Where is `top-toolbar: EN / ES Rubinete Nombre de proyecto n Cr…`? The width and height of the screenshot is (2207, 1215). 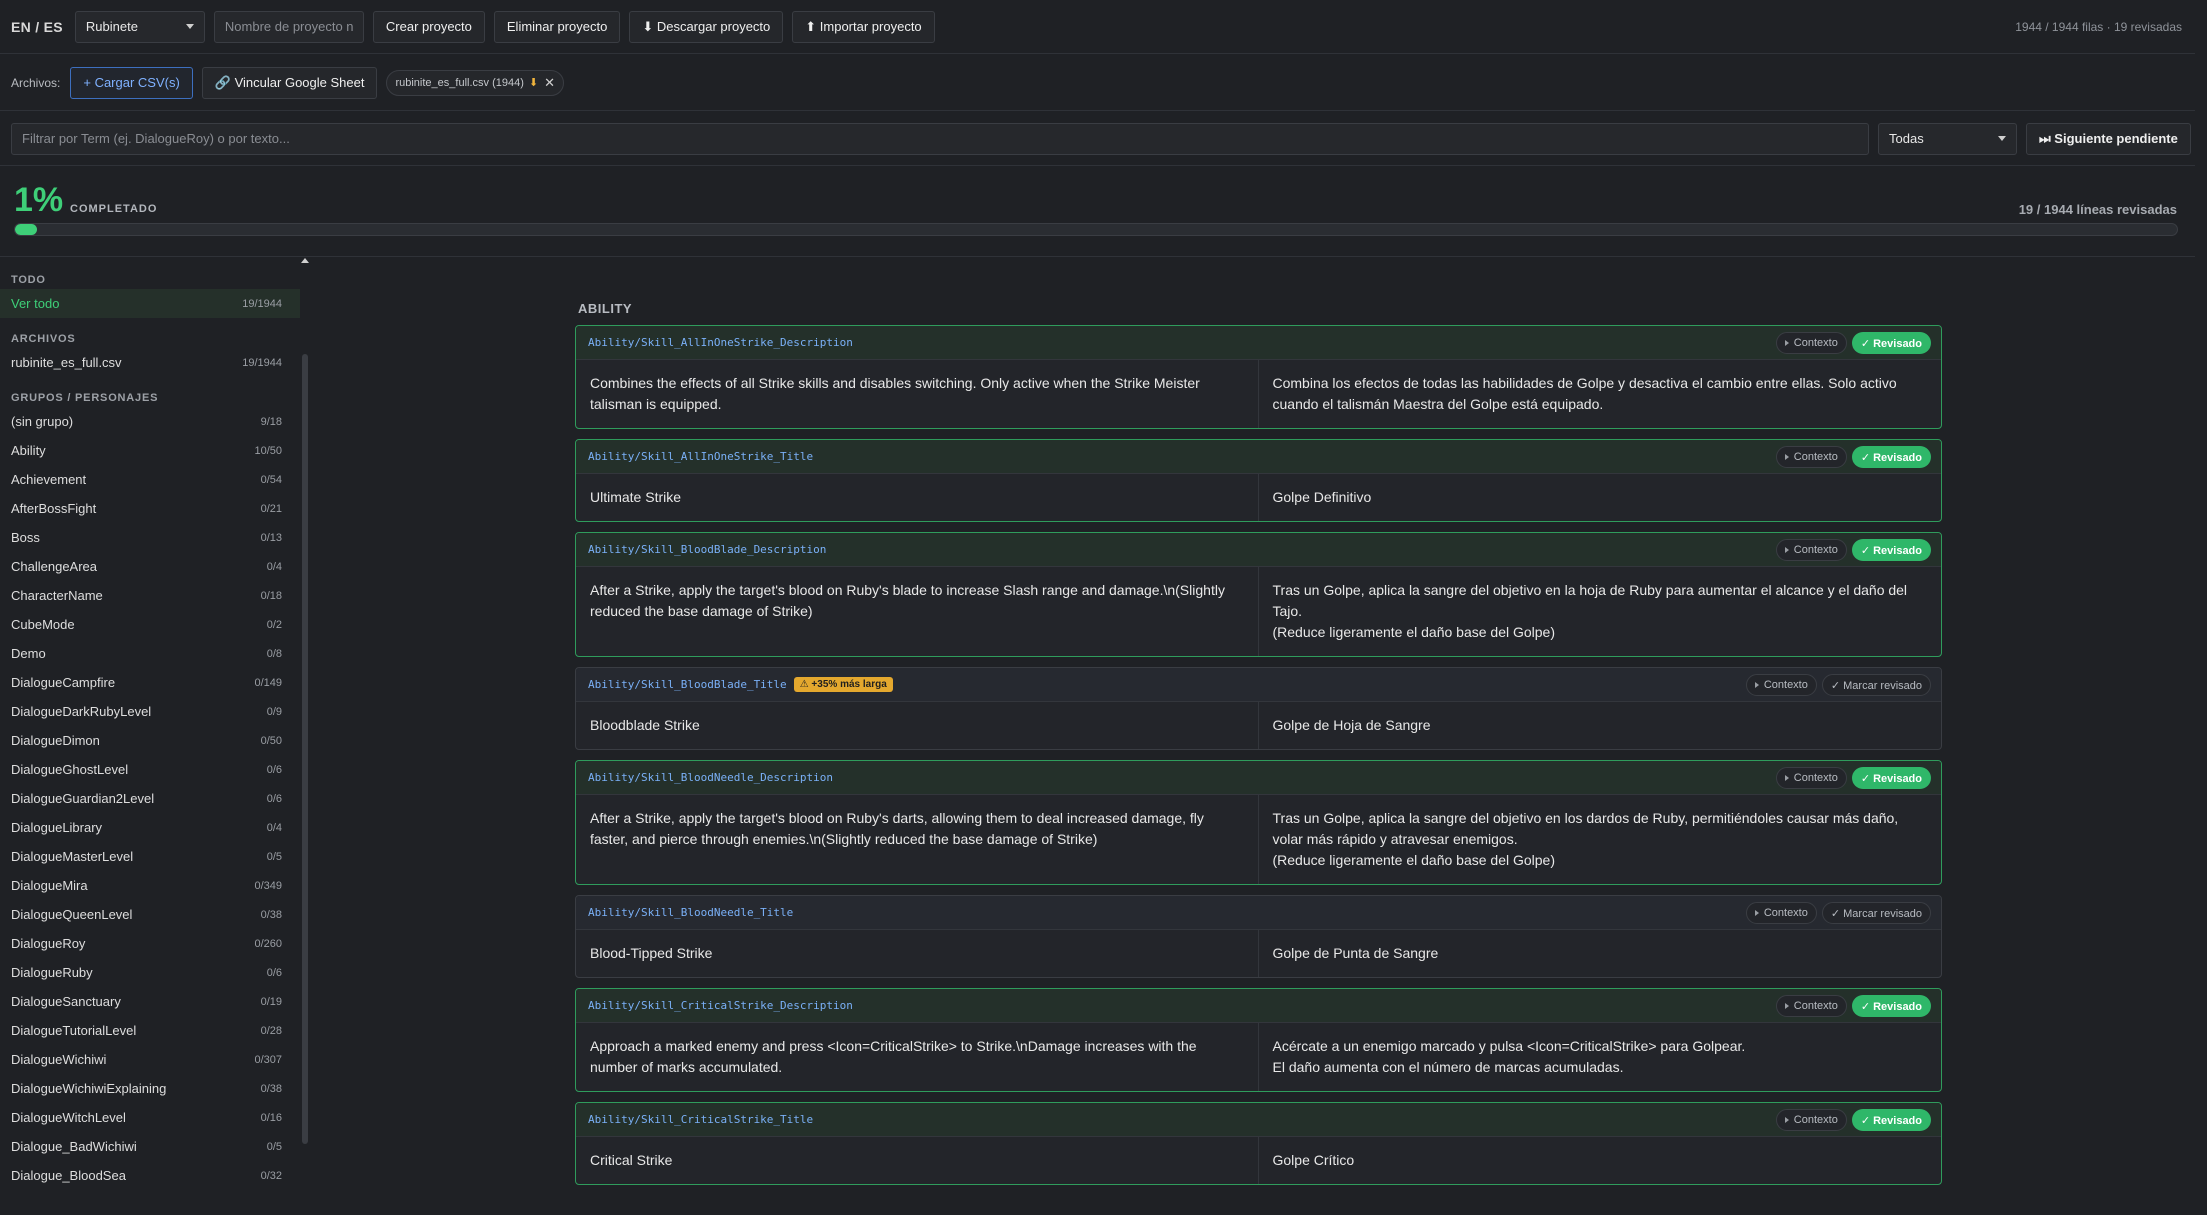 top-toolbar: EN / ES Rubinete Nombre de proyecto n Cr… is located at coordinates (1097, 27).